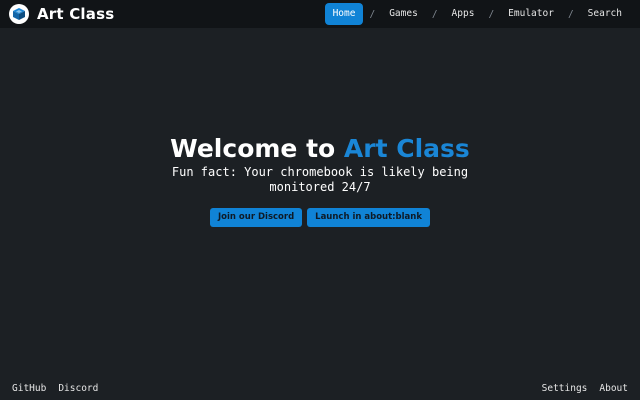 This screenshot has height=400, width=640. I want to click on footer-link-github: GitHub, so click(29, 388).